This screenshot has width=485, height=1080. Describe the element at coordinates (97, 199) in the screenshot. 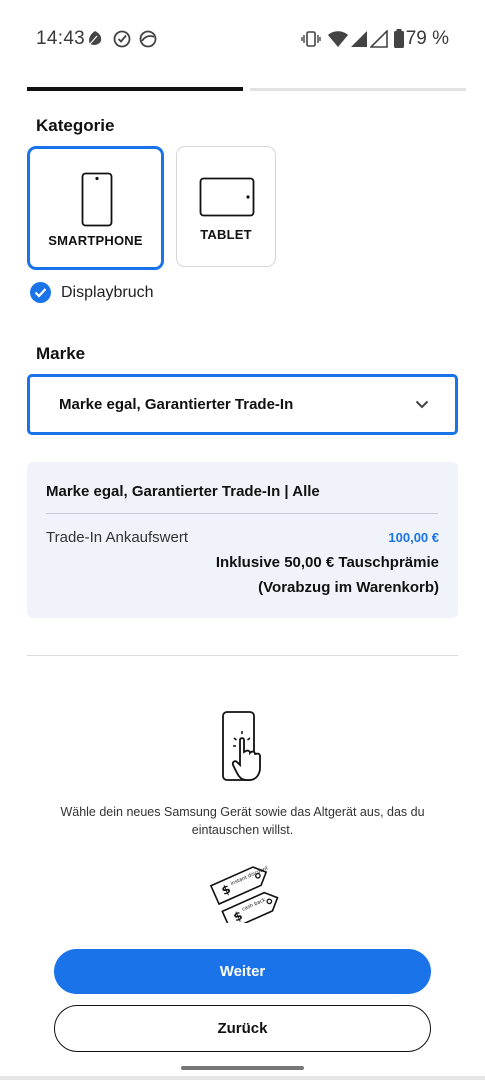

I see `smartphone-icon` at that location.